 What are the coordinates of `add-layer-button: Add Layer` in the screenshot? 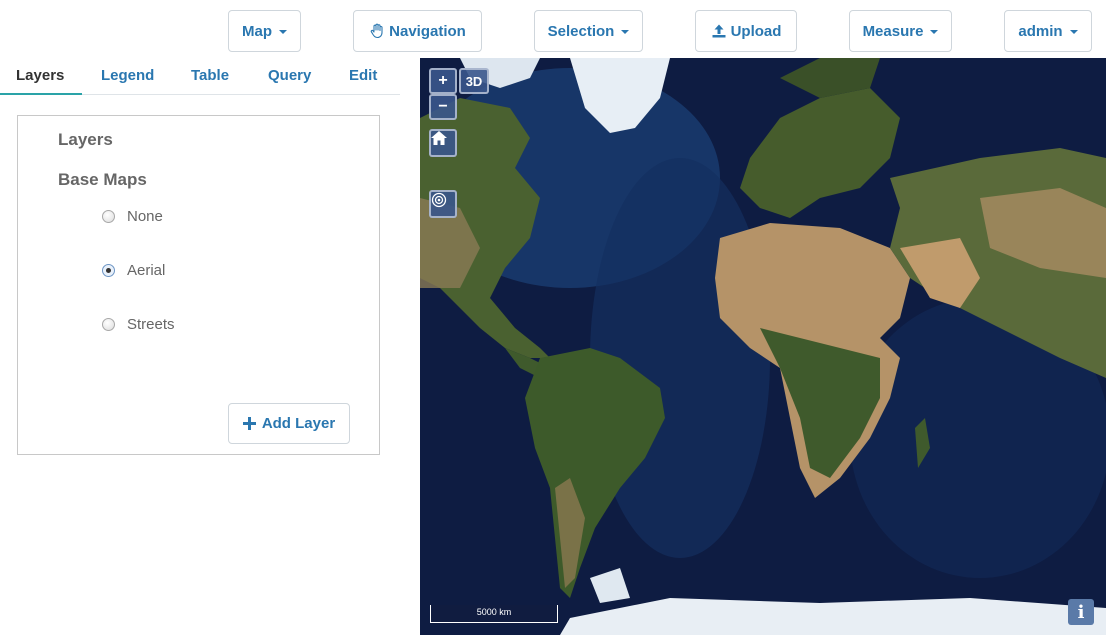 It's located at (289, 423).